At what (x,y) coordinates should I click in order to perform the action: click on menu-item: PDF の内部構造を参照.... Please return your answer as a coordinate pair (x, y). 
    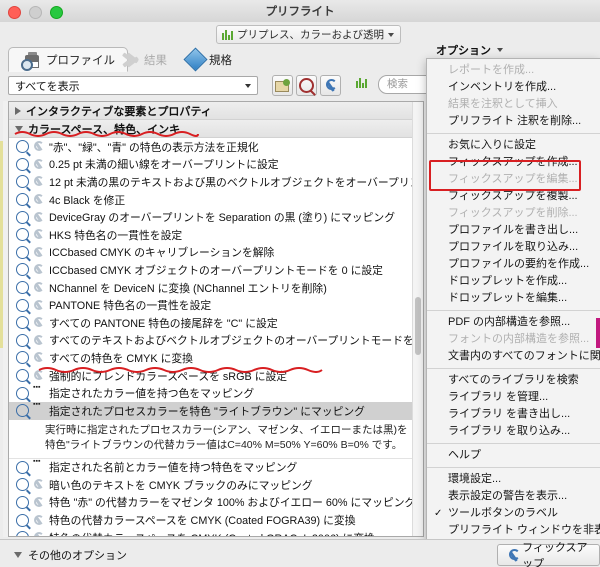
    Looking at the image, I should click on (513, 322).